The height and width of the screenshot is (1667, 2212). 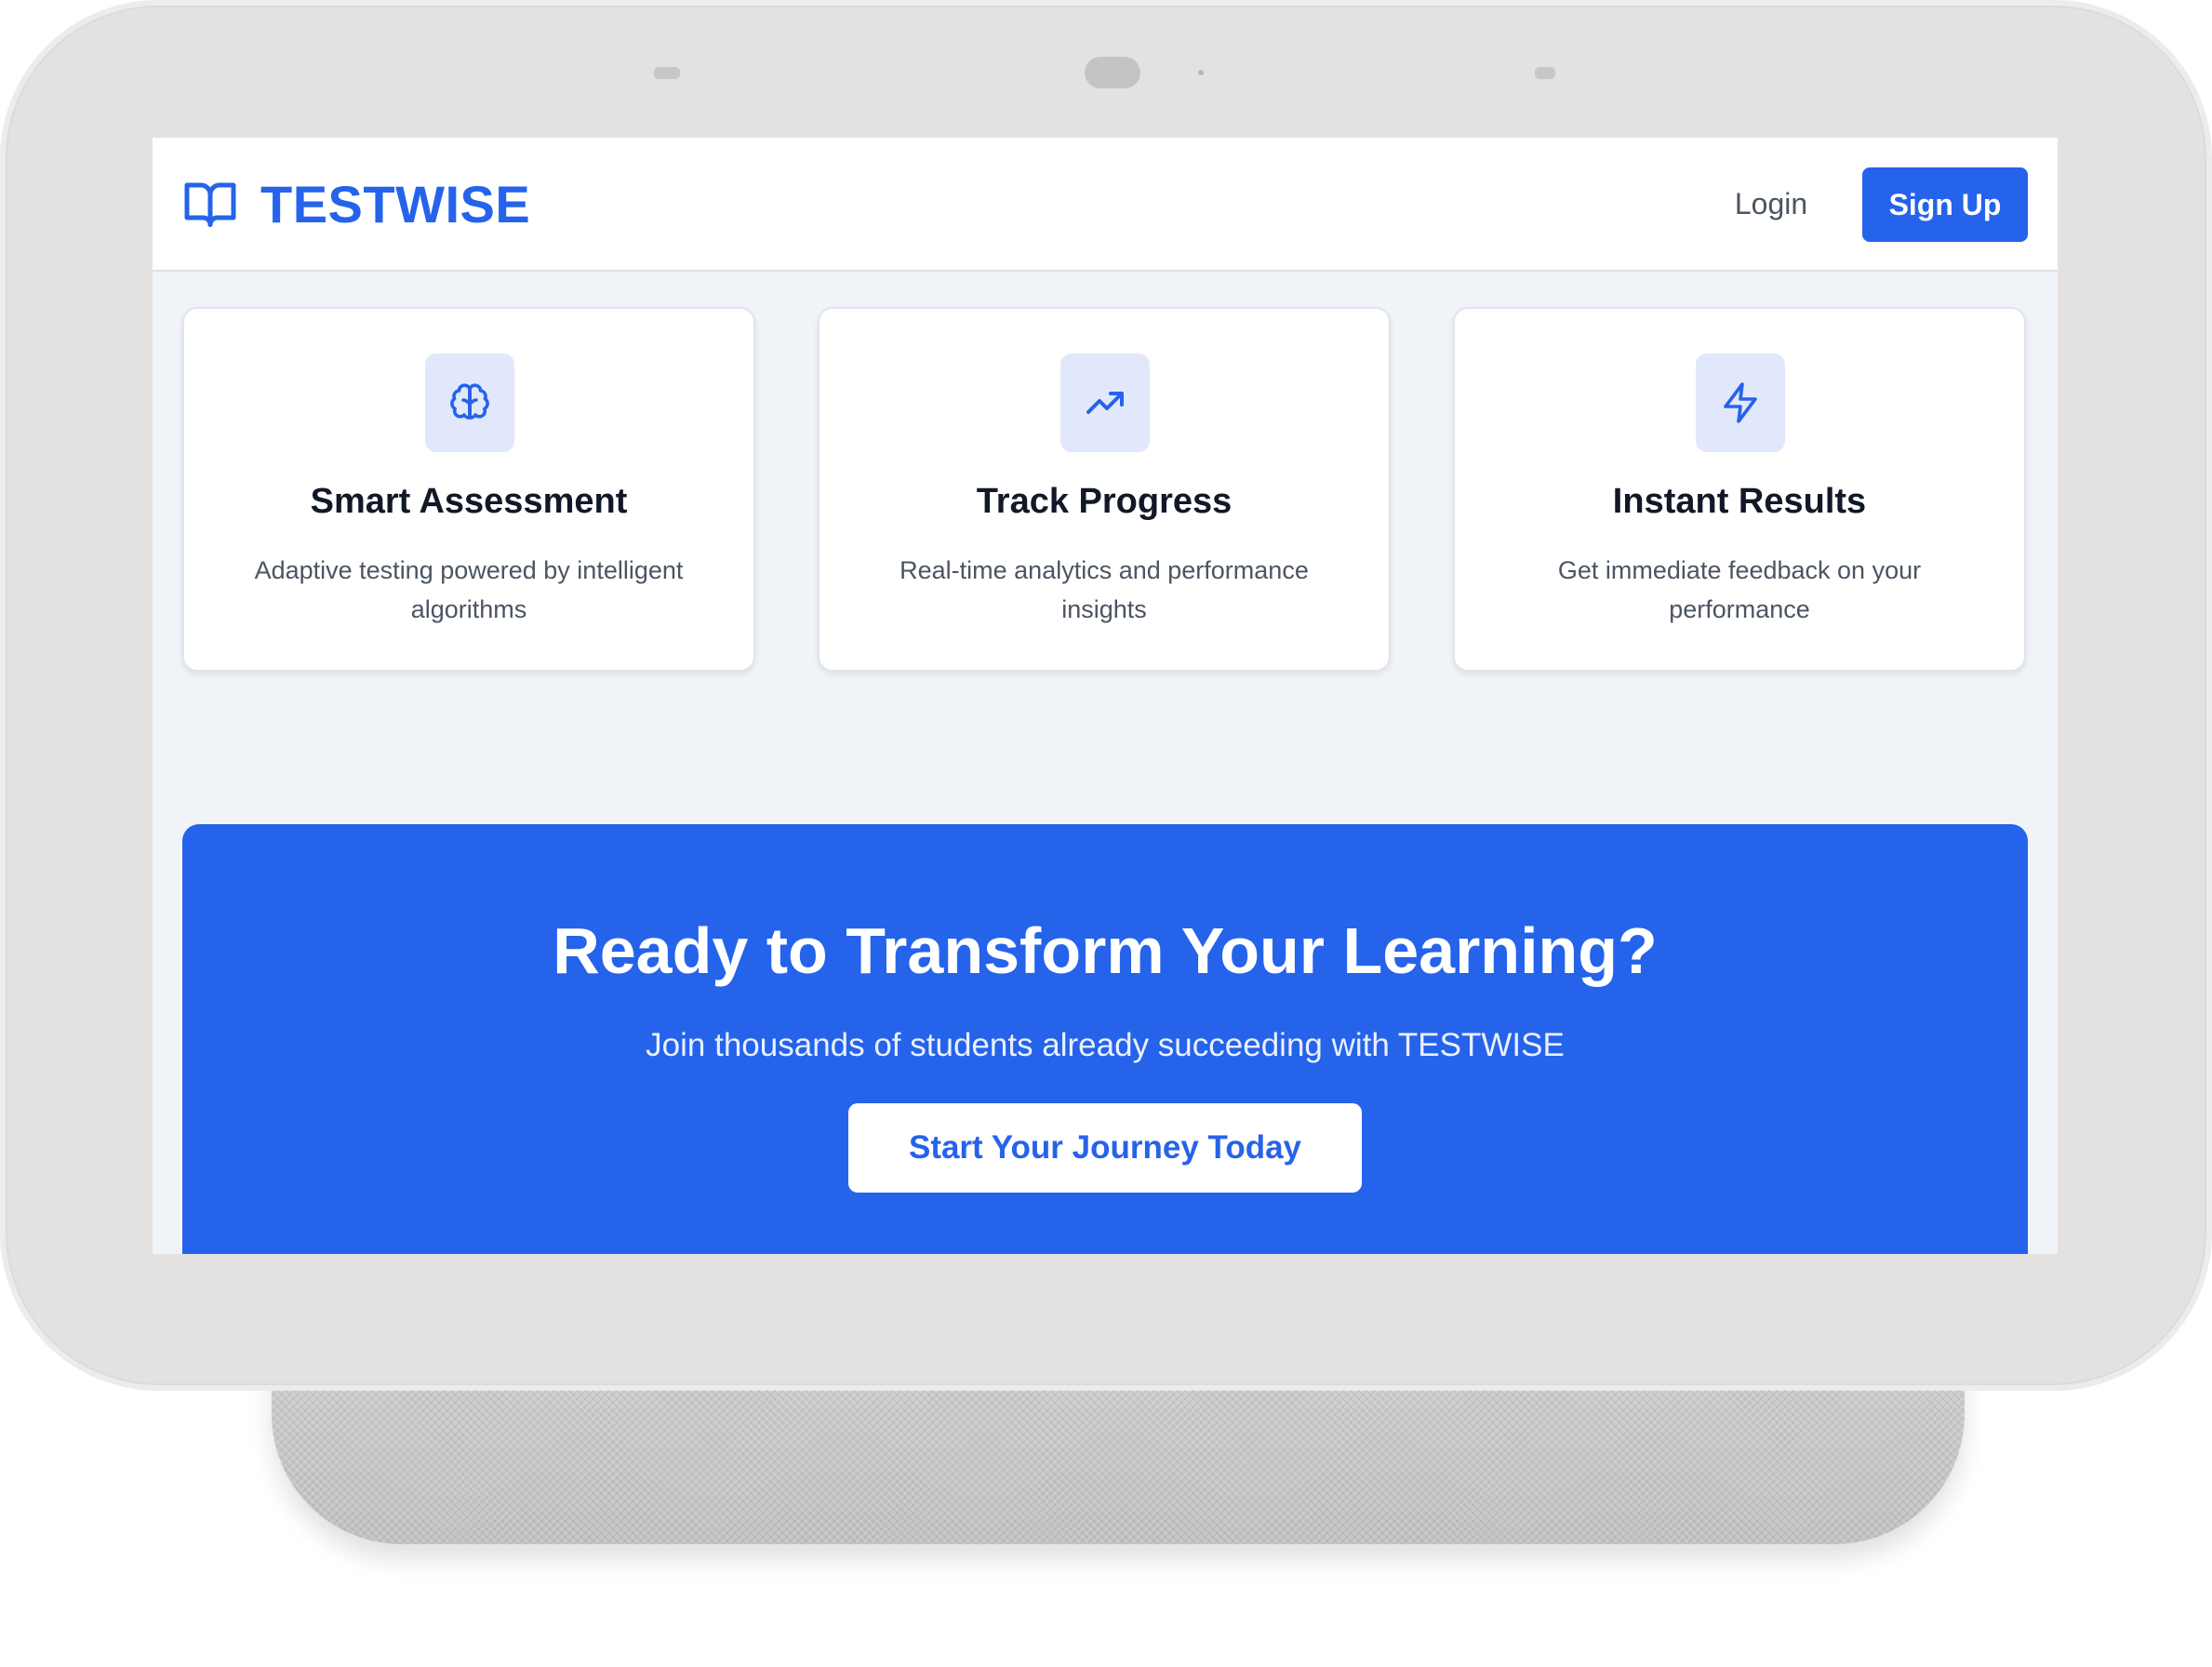 What do you see at coordinates (1105, 205) in the screenshot?
I see `top-navbar: TESTWISE Login Sign Up` at bounding box center [1105, 205].